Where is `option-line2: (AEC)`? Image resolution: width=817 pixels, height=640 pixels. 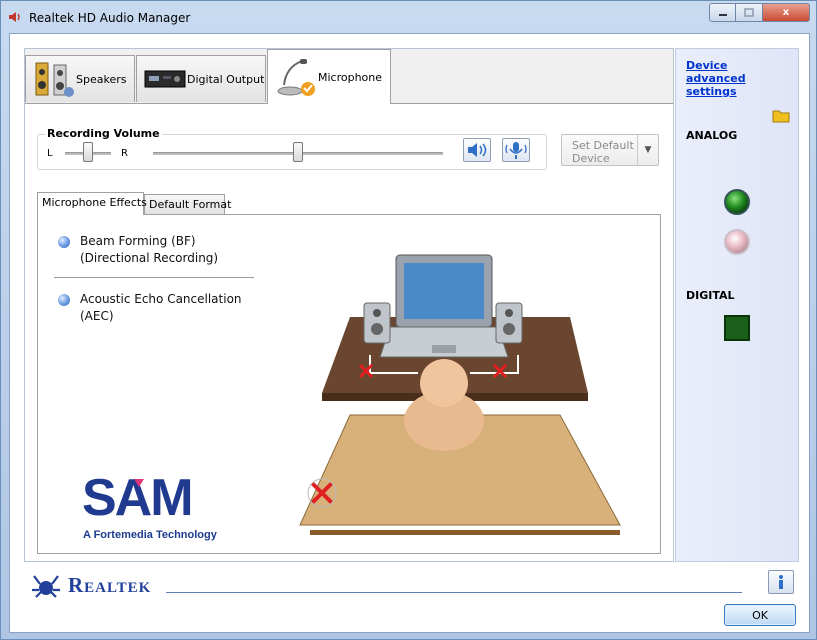 option-line2: (AEC) is located at coordinates (97, 316).